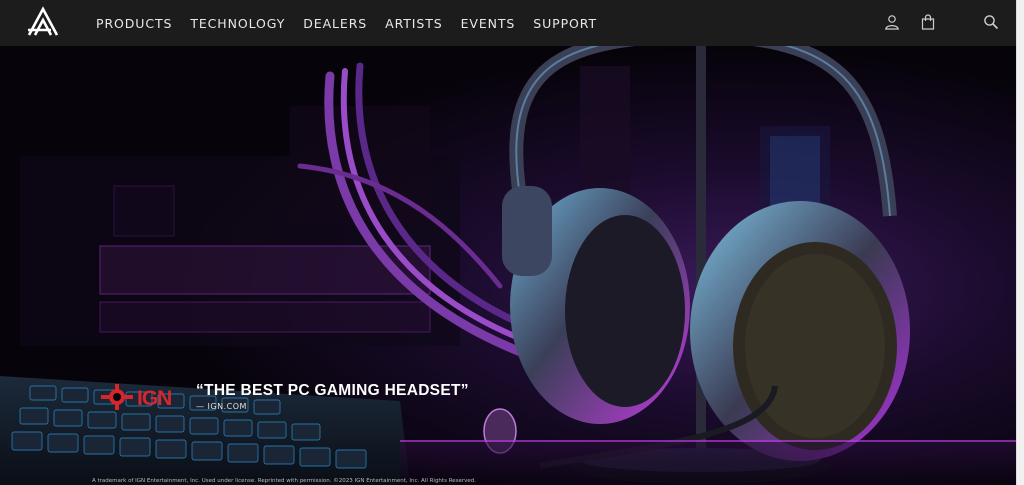 The image size is (1024, 485). What do you see at coordinates (488, 23) in the screenshot?
I see `nav-events: EVENTS` at bounding box center [488, 23].